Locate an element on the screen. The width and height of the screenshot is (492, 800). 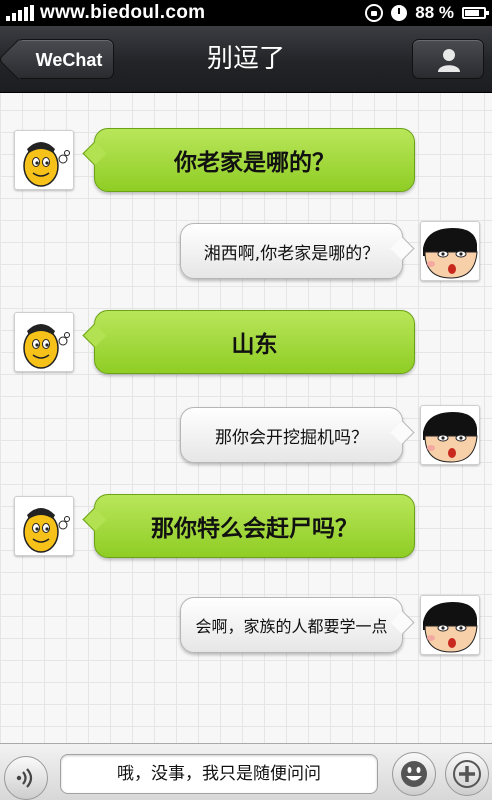
battery-percent: 88 % is located at coordinates (434, 12).